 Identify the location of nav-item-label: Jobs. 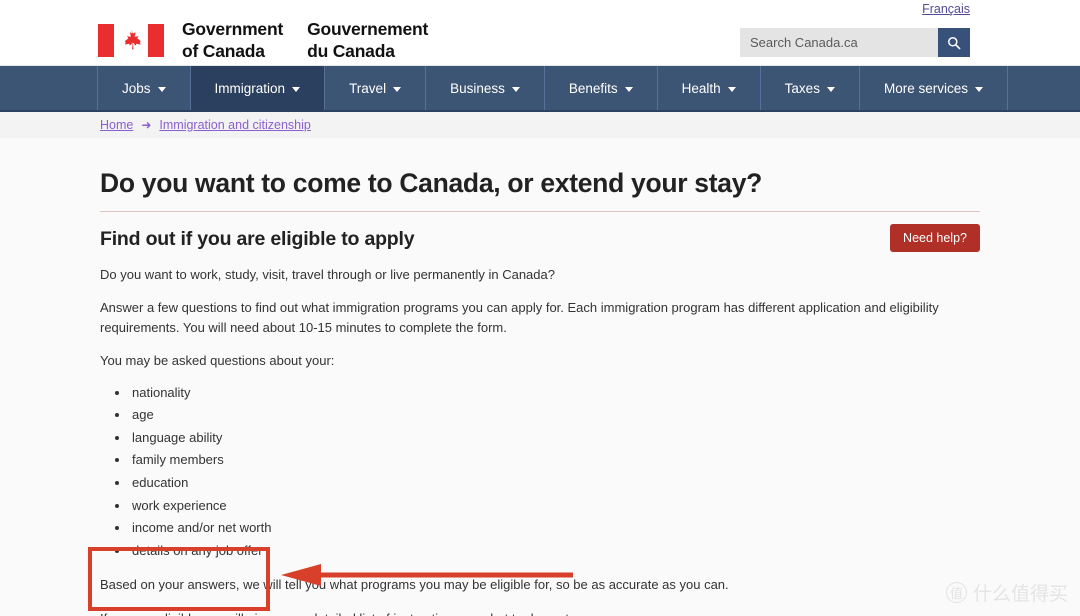
(136, 88).